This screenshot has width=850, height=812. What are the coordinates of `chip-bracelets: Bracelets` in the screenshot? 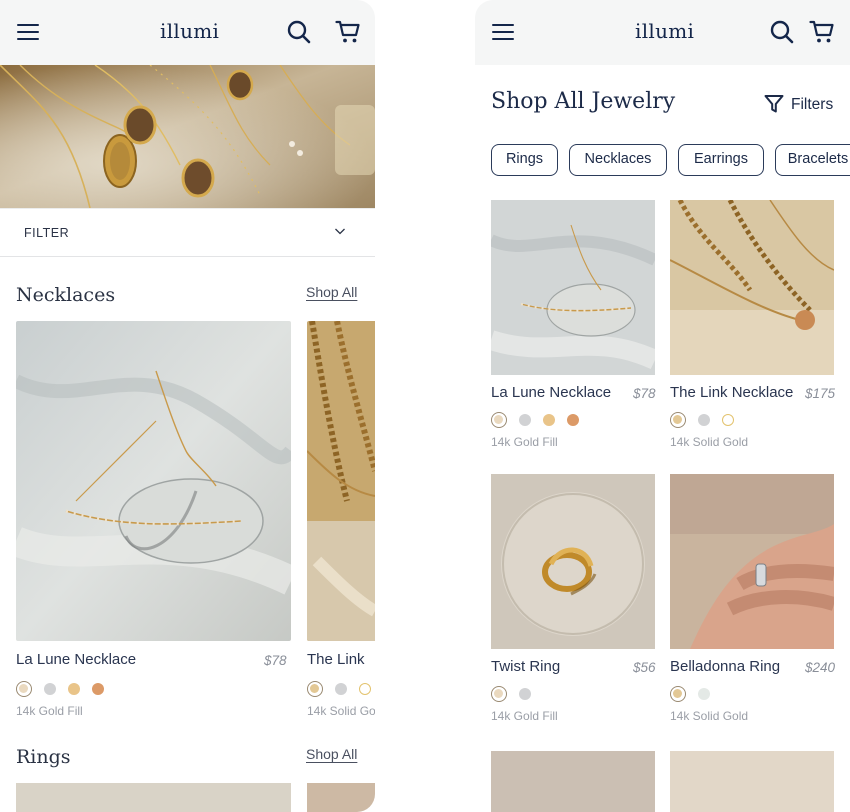 It's located at (812, 160).